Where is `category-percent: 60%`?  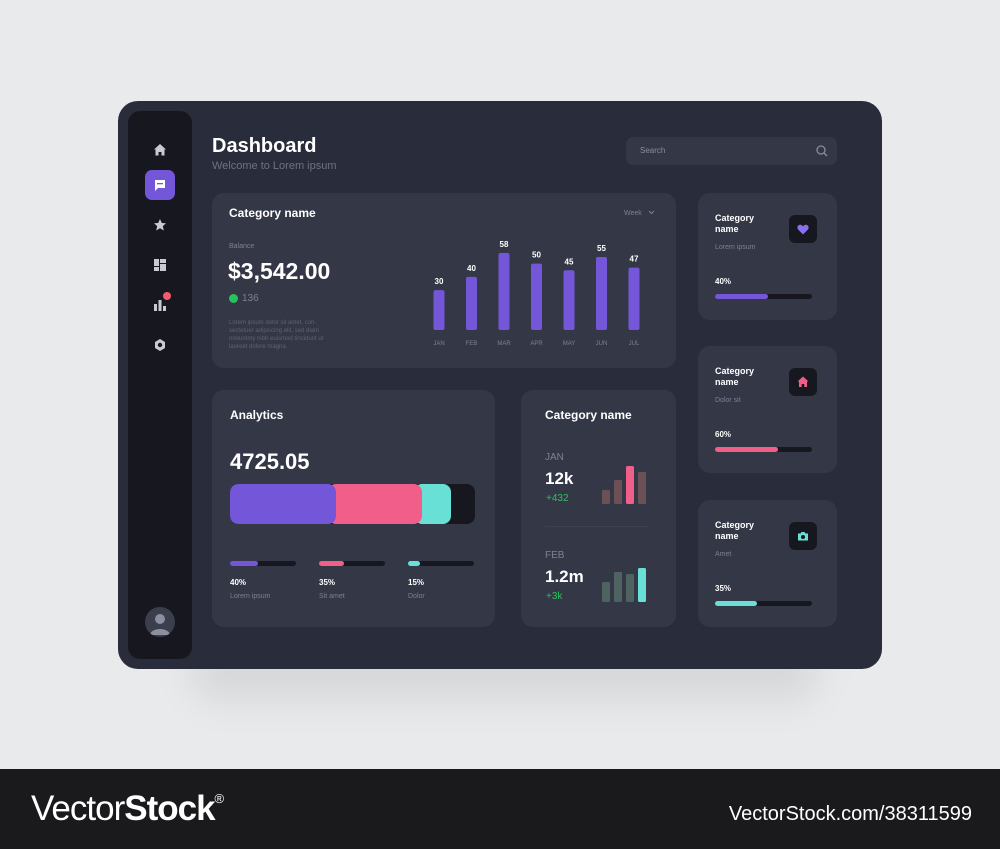 category-percent: 60% is located at coordinates (723, 434).